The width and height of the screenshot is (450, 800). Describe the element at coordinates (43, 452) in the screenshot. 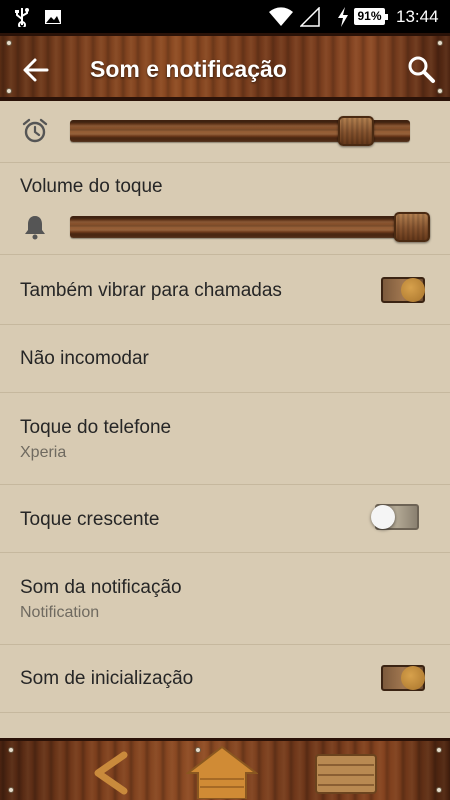

I see `phone-ringtone-summary: Xperia` at that location.